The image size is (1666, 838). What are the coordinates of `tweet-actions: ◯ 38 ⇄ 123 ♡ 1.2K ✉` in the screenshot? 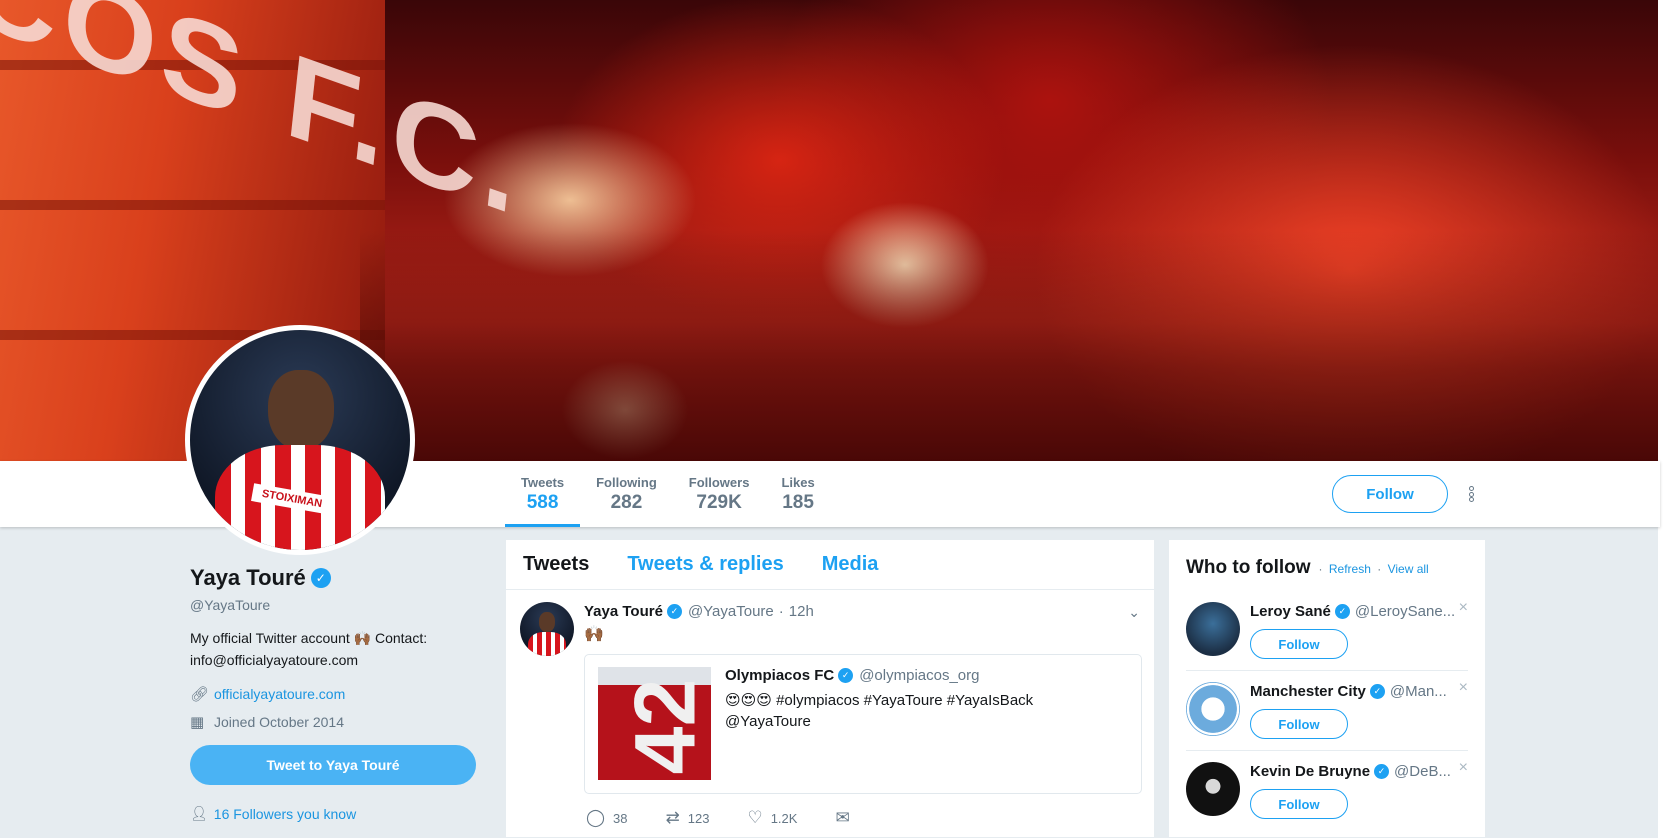 It's located at (863, 818).